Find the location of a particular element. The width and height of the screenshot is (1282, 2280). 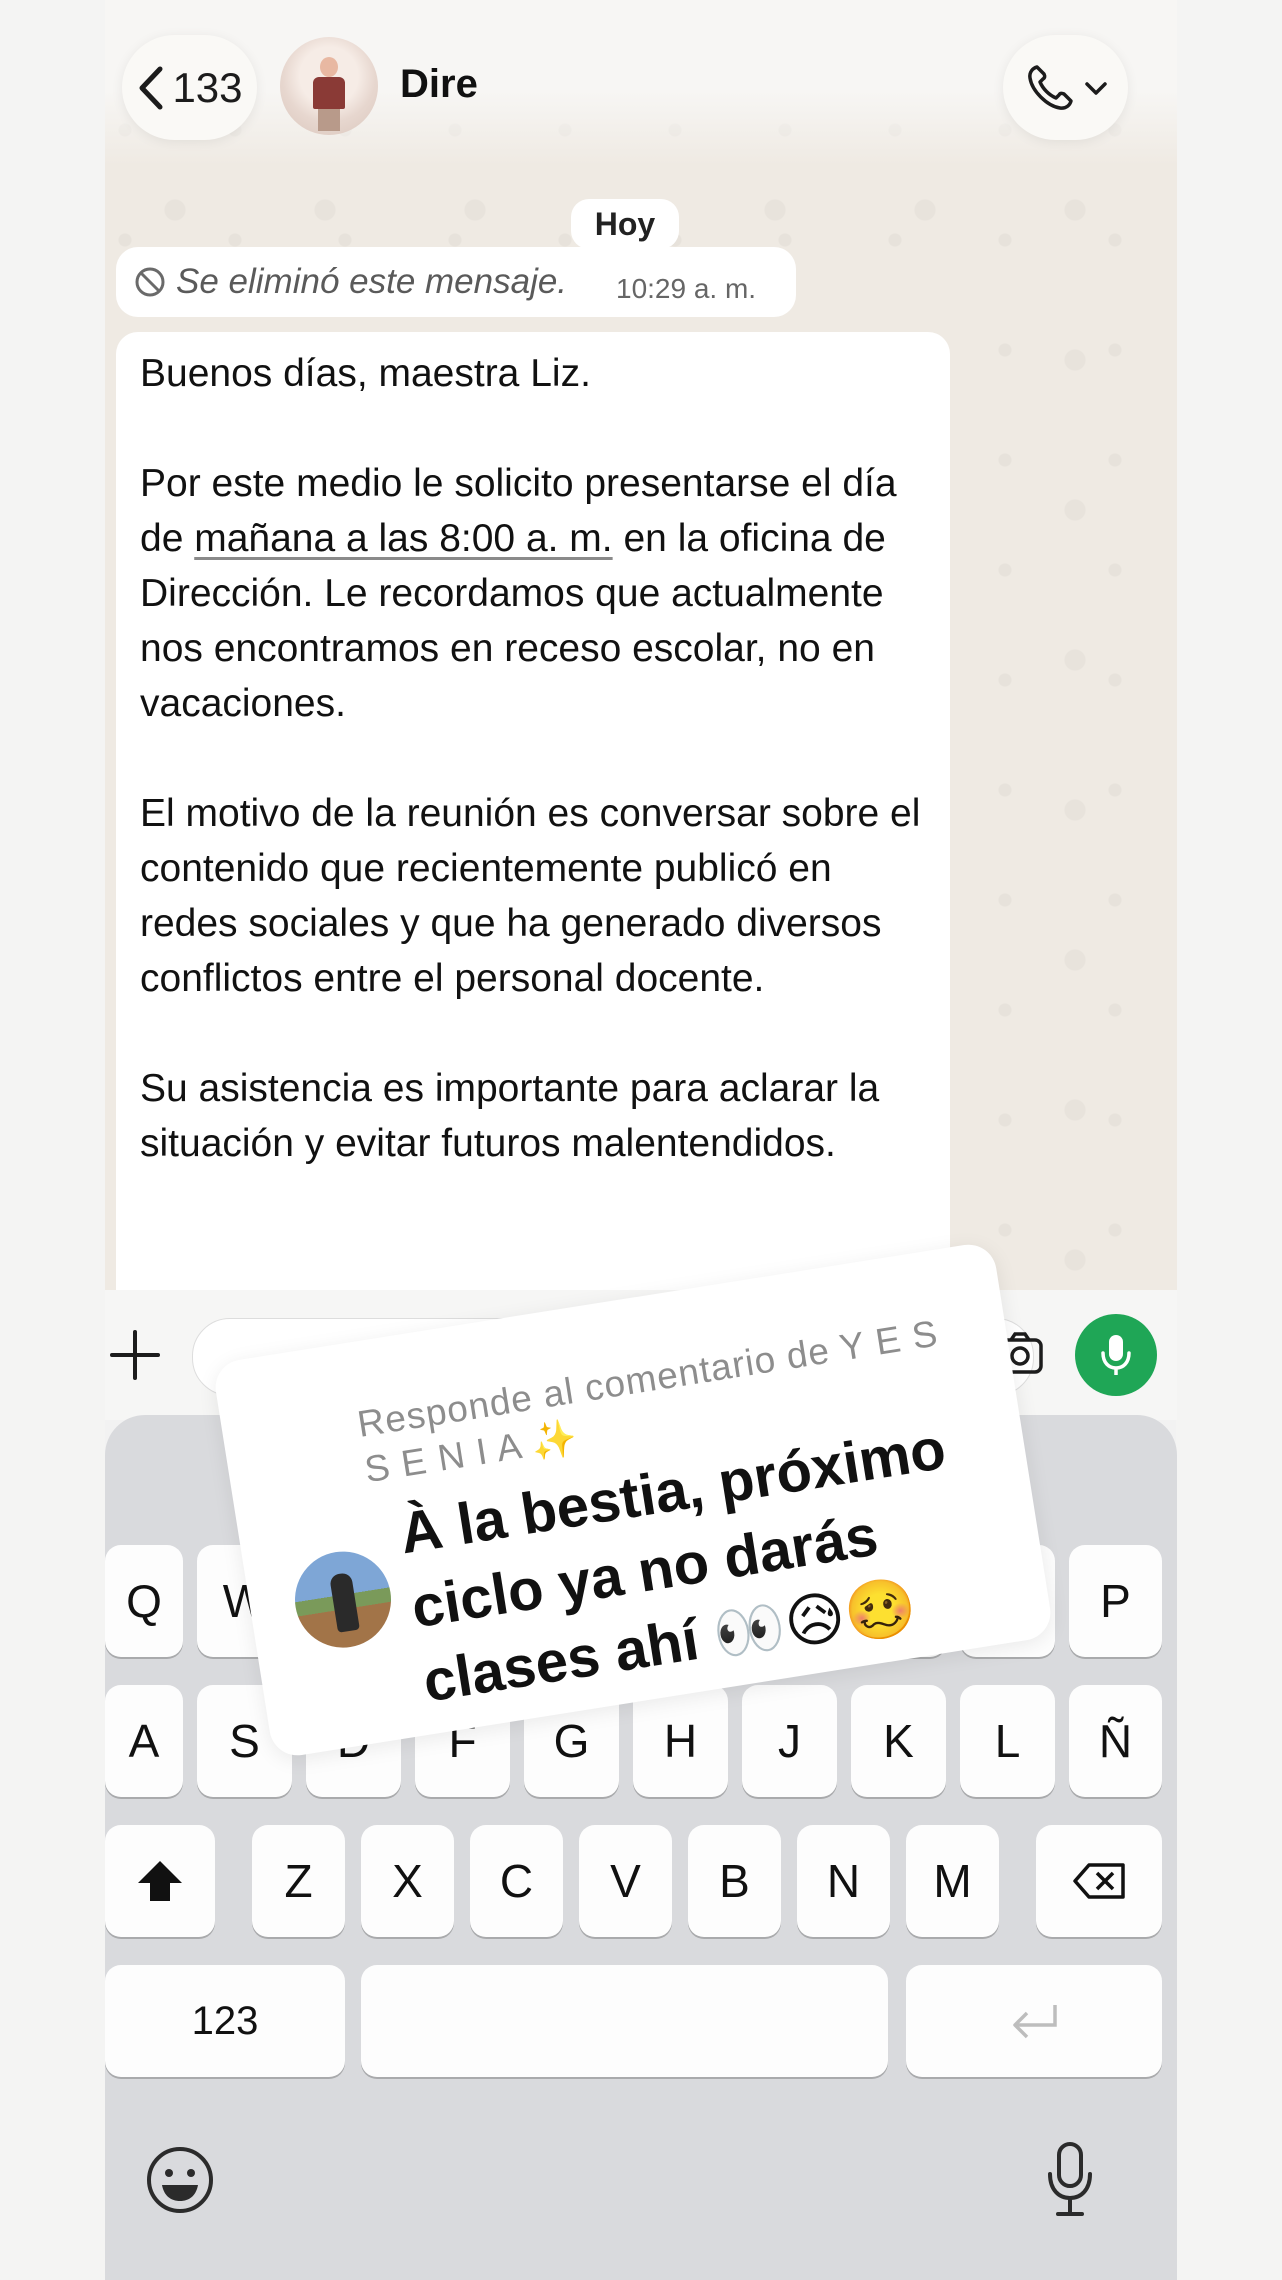

key-h: H is located at coordinates (680, 1741).